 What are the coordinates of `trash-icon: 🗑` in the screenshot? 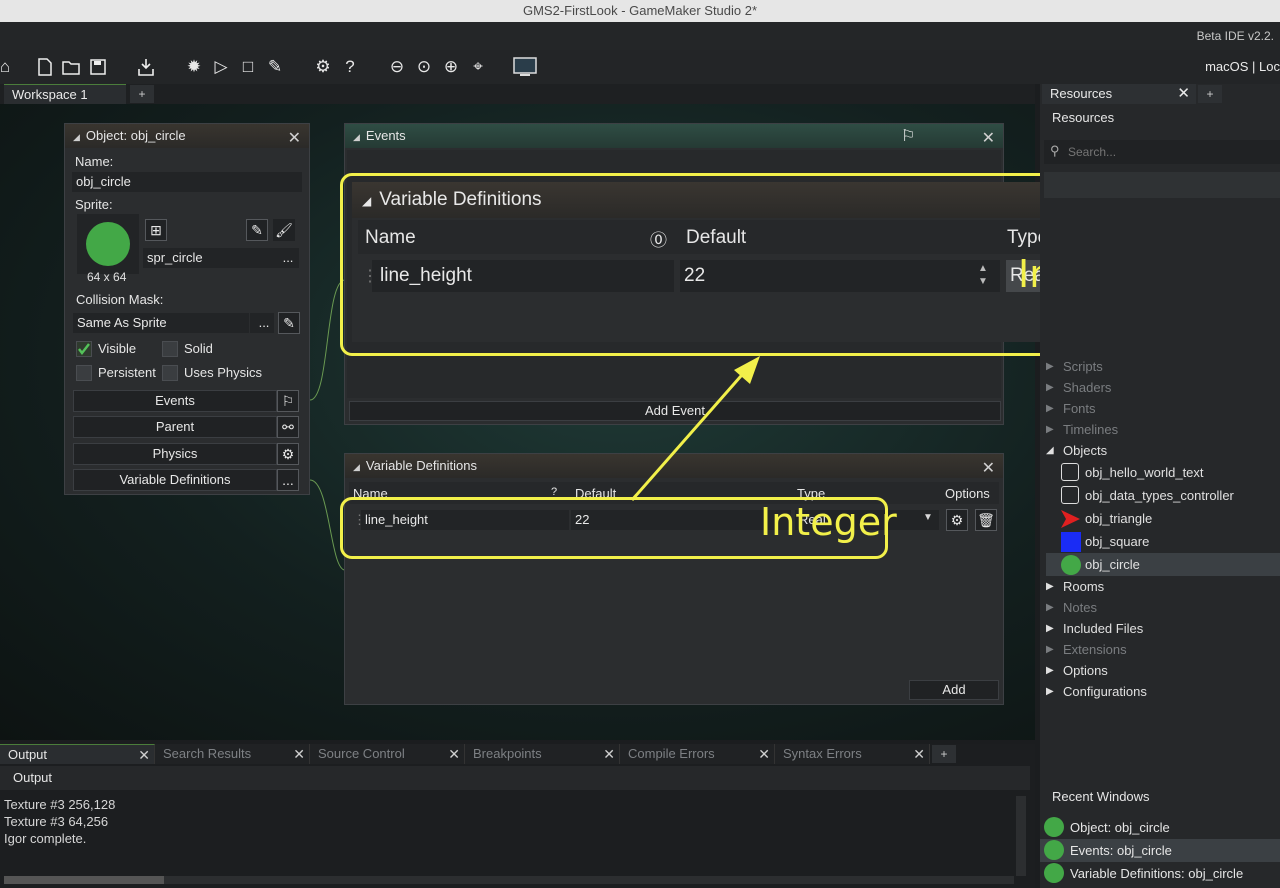 It's located at (986, 520).